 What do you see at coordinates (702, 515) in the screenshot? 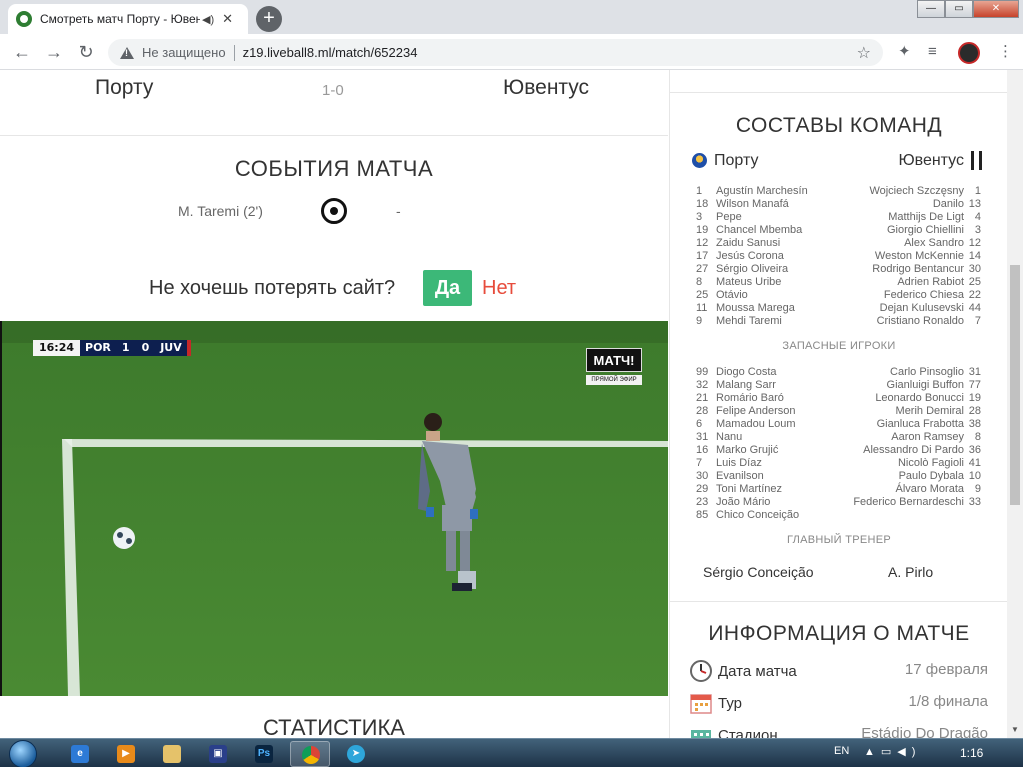
I see `home-player-number: 85` at bounding box center [702, 515].